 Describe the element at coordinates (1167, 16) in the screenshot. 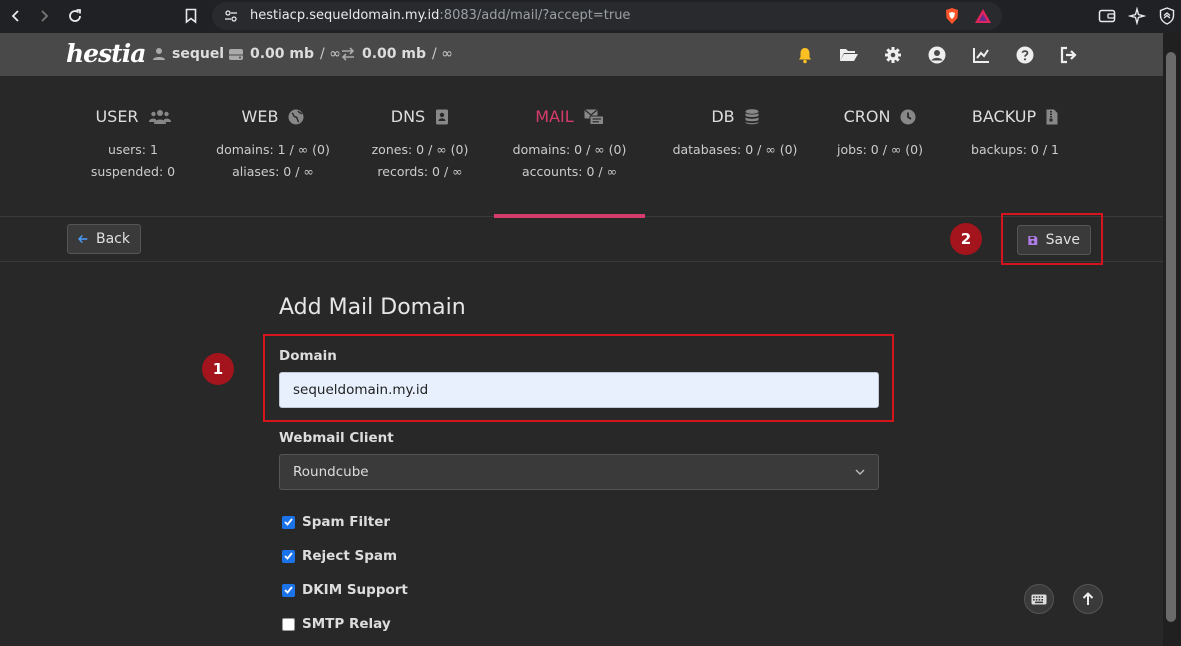

I see `vpn-shield-icon` at that location.